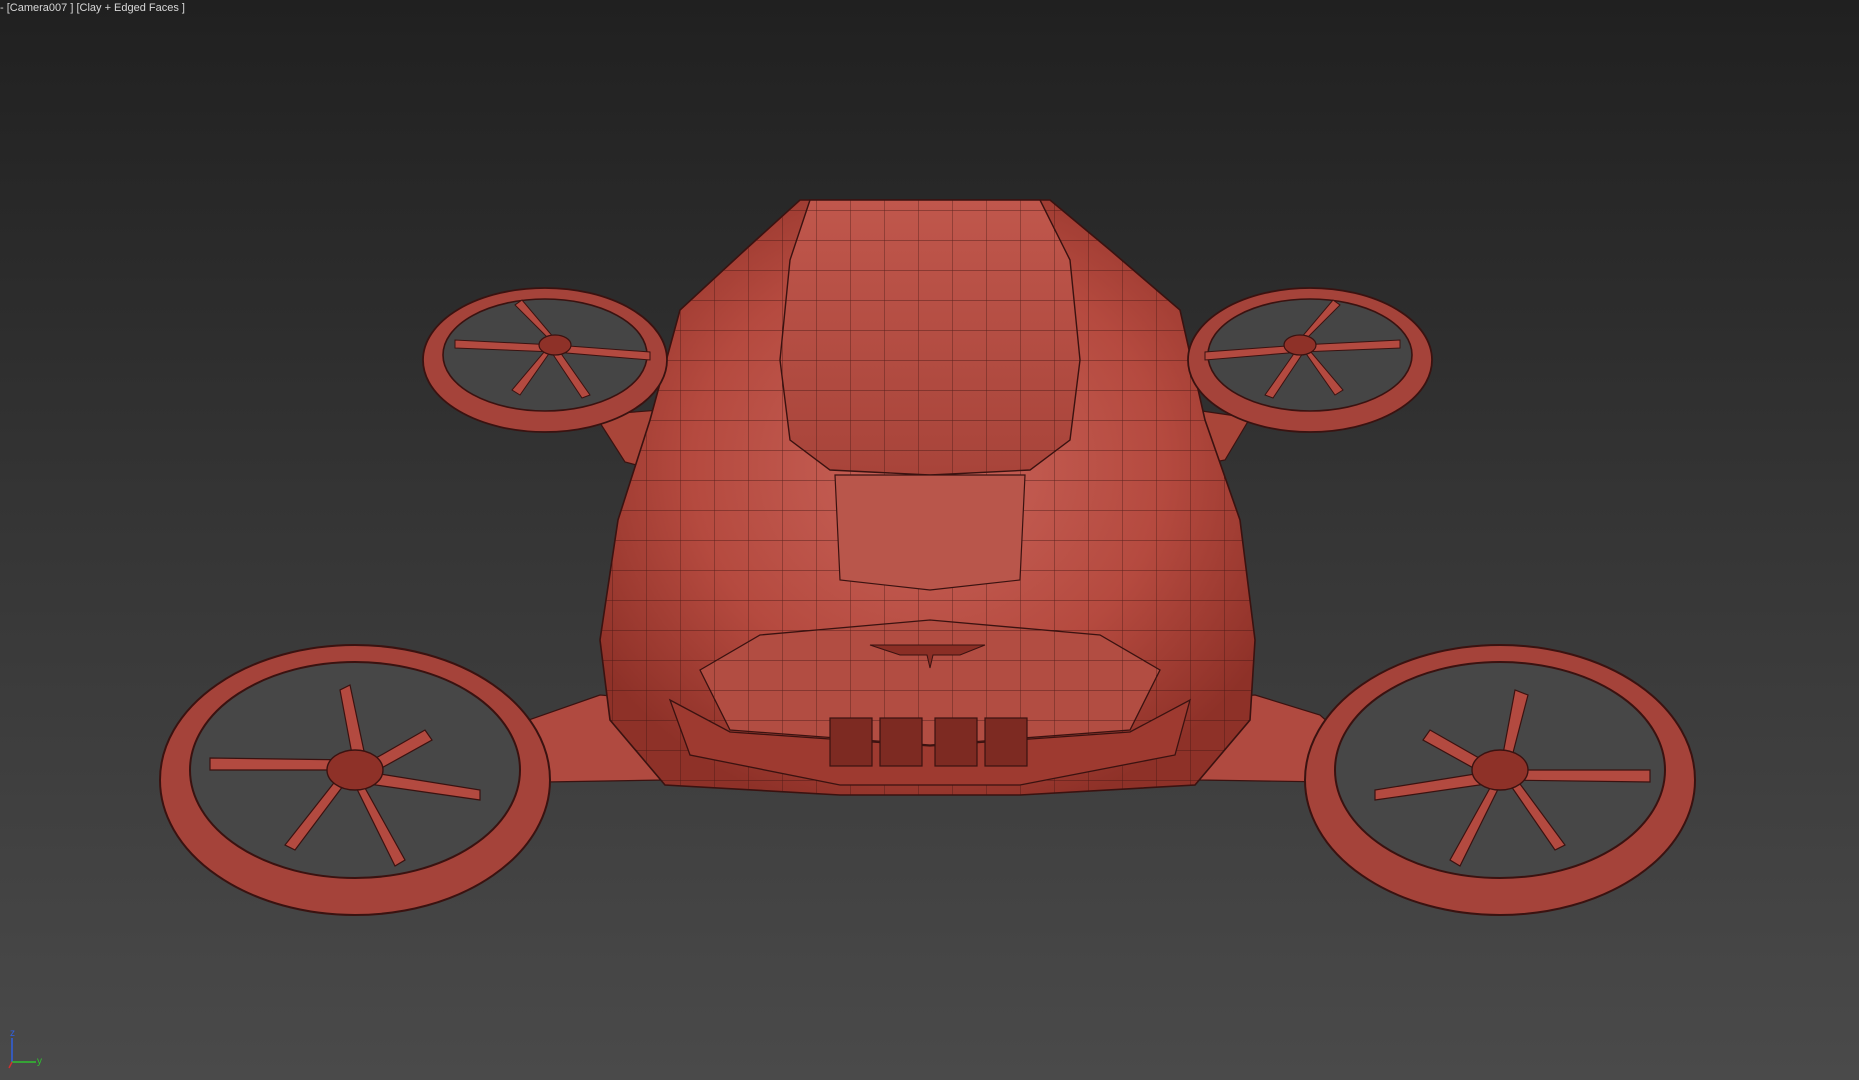  What do you see at coordinates (25, 1048) in the screenshot?
I see `view-axis-gizmo-icon: z y` at bounding box center [25, 1048].